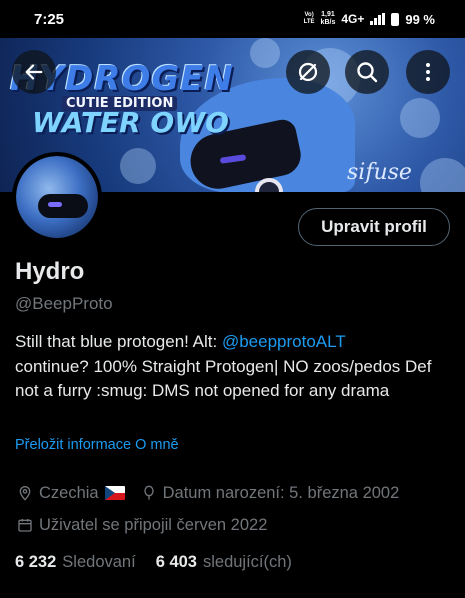 The image size is (465, 598). I want to click on avatar-image, so click(57, 197).